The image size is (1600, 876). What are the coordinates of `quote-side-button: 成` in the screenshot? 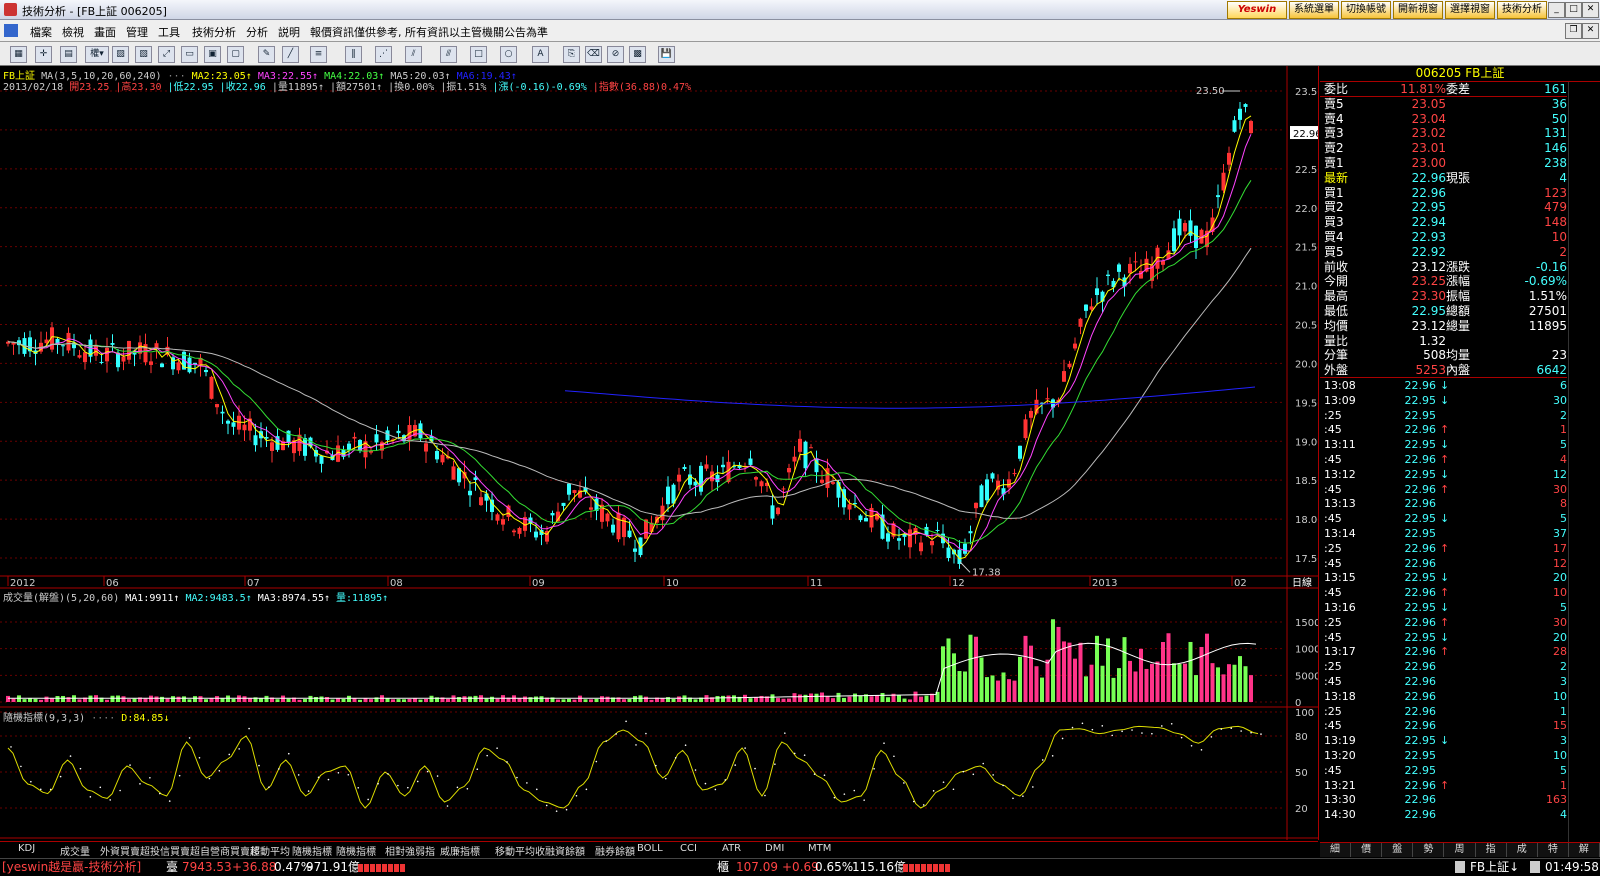 It's located at (1522, 850).